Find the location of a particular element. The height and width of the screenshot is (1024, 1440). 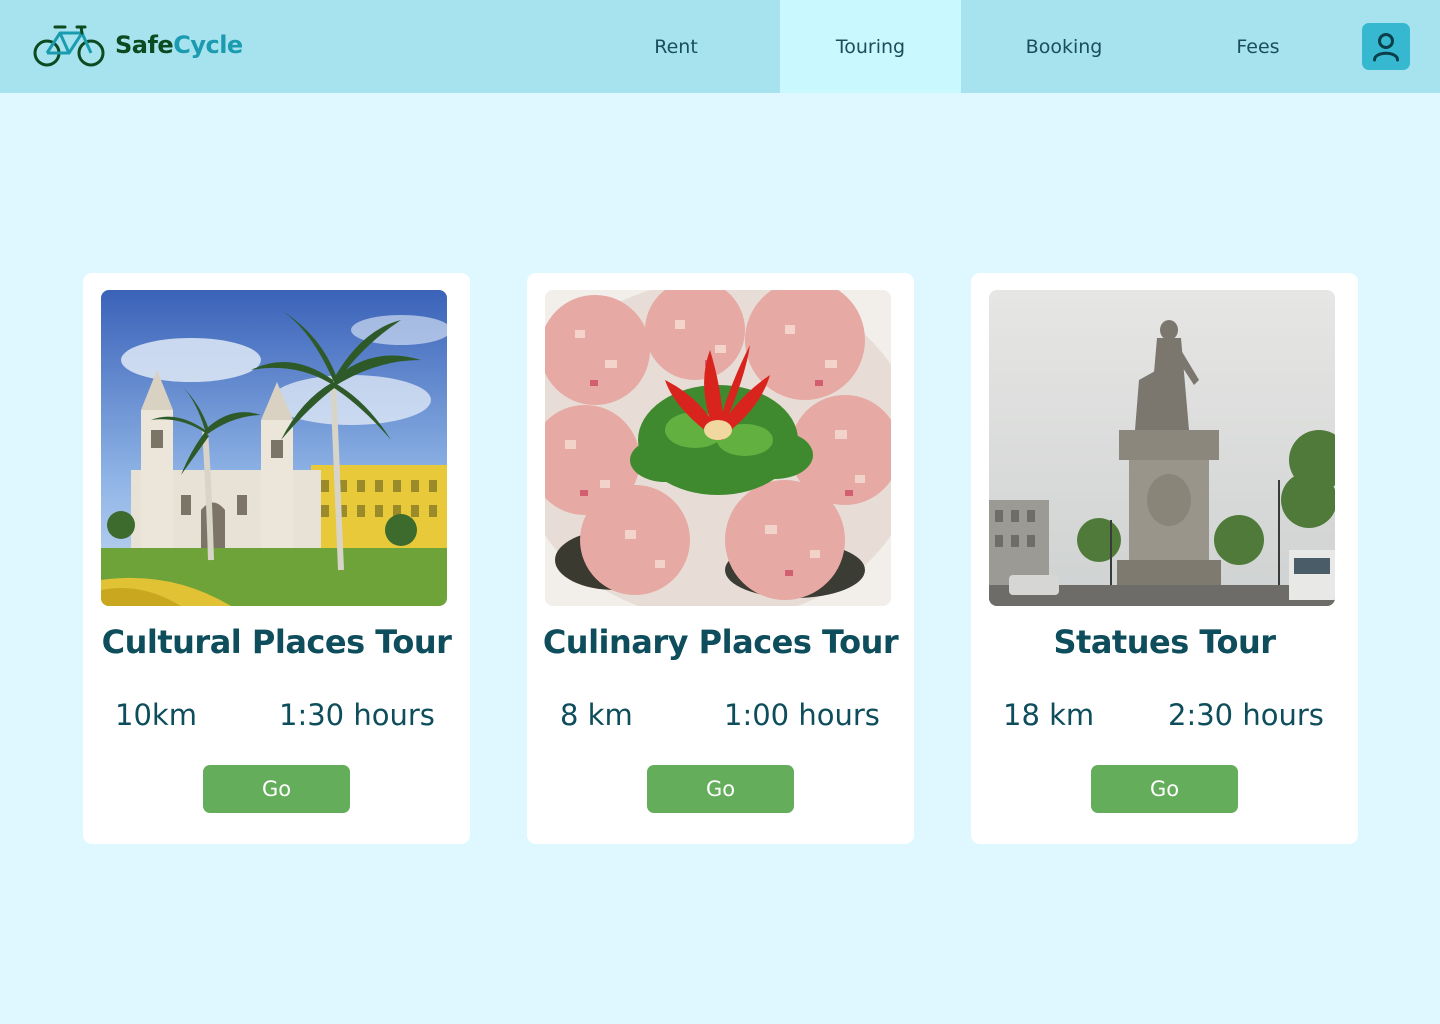

nav-tab-label: Fees is located at coordinates (1258, 46).